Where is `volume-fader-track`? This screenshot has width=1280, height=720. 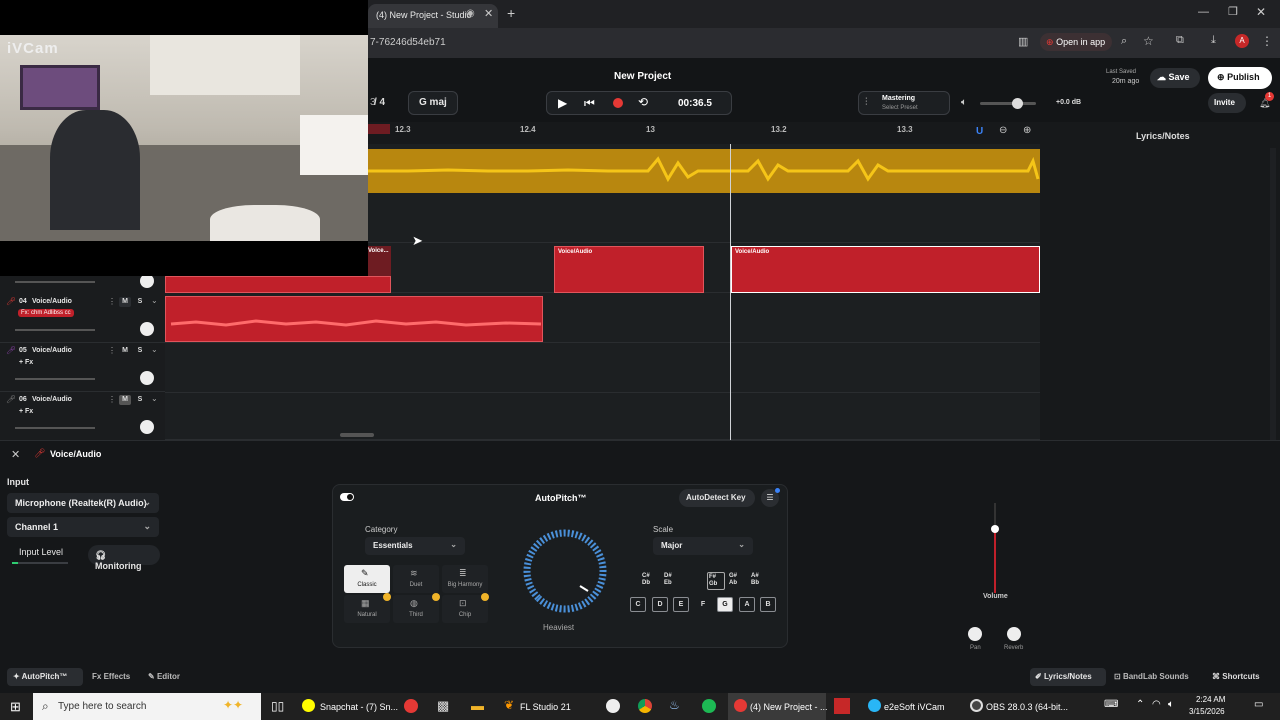
volume-fader-track is located at coordinates (995, 548).